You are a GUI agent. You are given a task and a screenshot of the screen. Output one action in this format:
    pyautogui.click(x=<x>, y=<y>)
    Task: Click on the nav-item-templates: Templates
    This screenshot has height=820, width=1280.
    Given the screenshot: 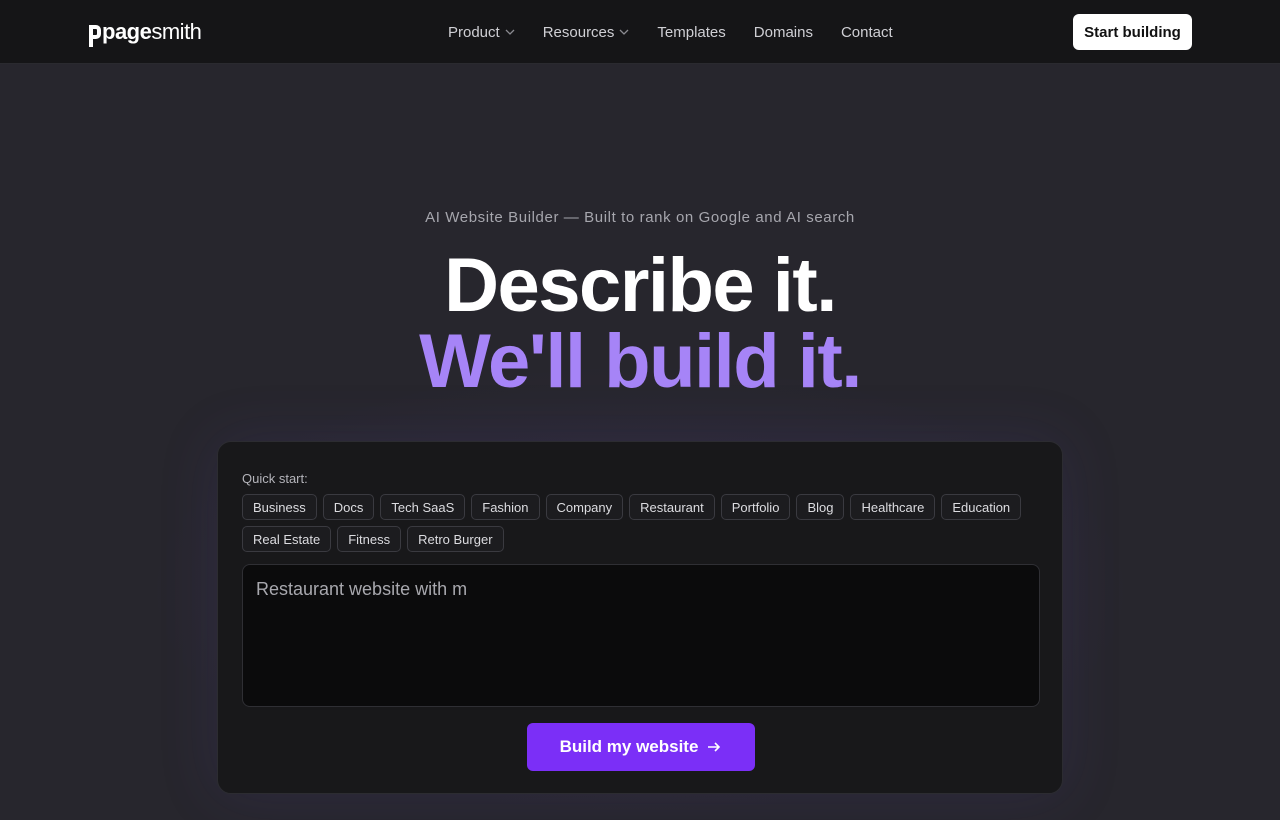 What is the action you would take?
    pyautogui.click(x=691, y=32)
    